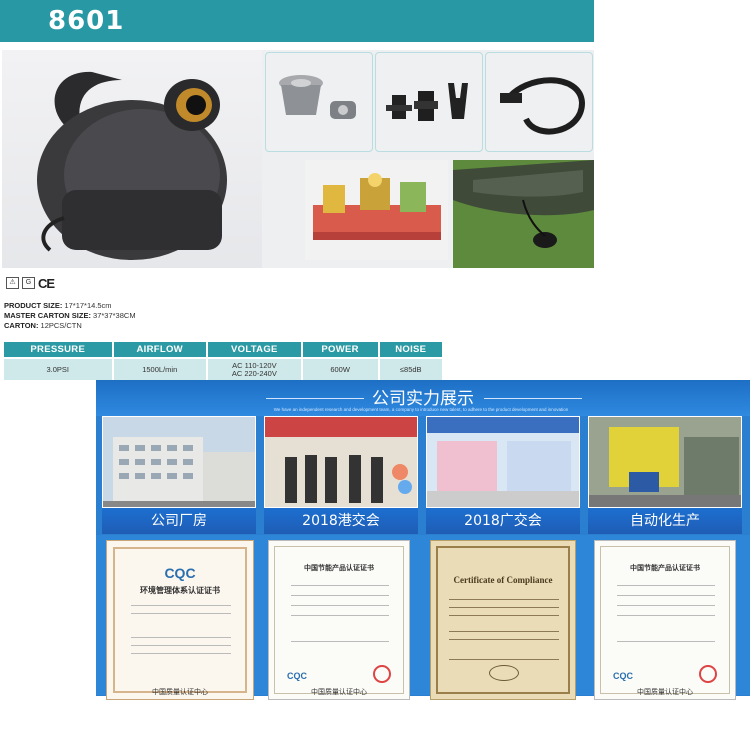  I want to click on spec-carton: CARTON: 12PCS/CTN, so click(43, 325).